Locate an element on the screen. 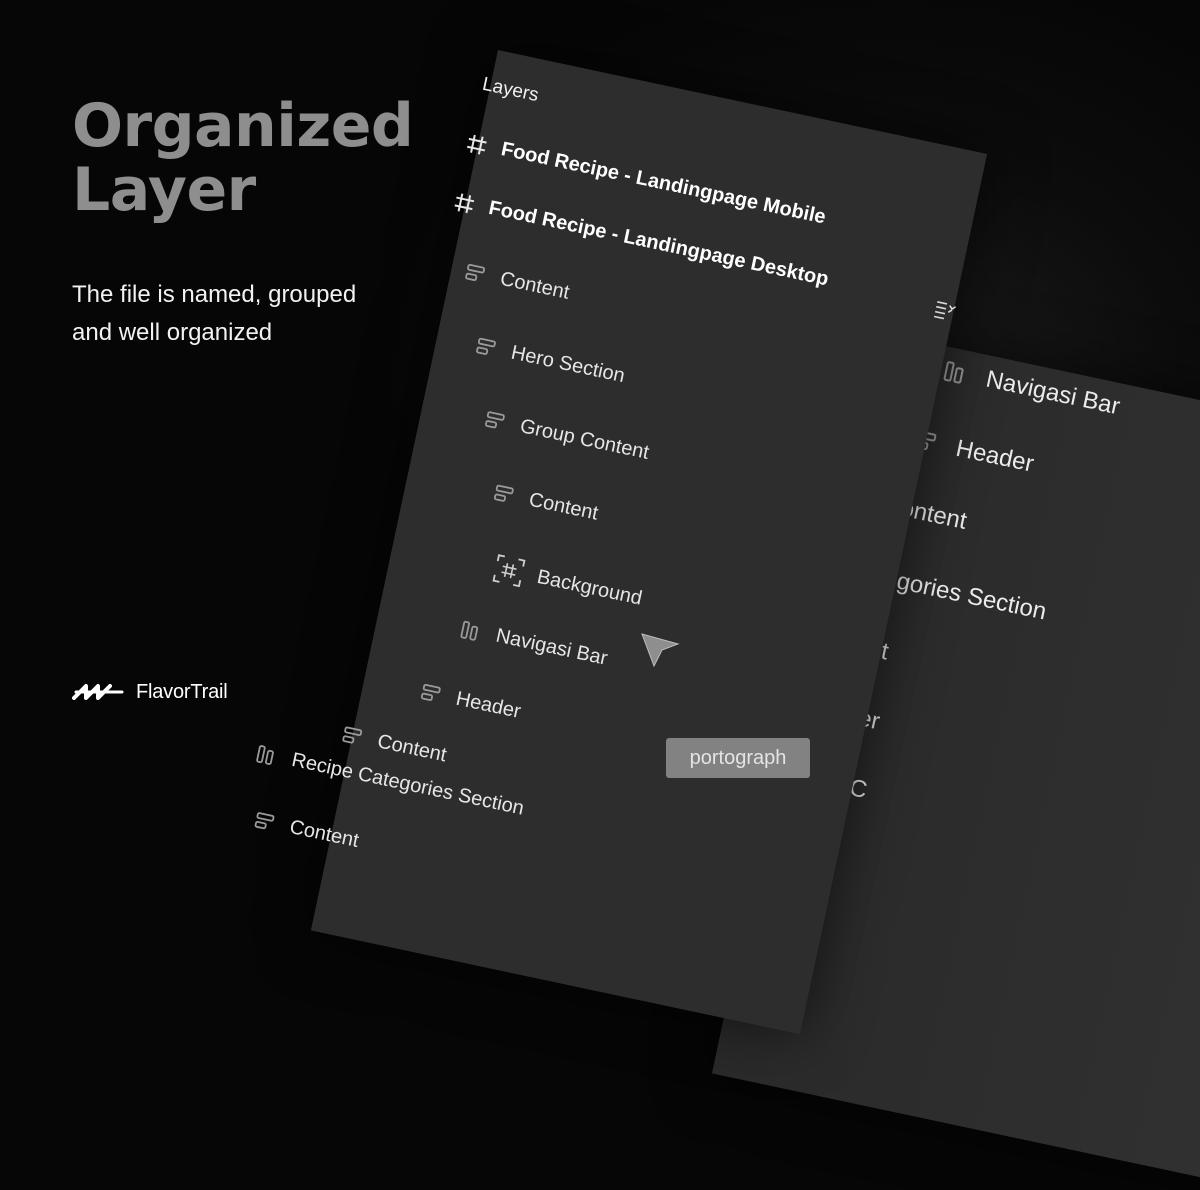 This screenshot has width=1200, height=1190. pointer-cursor-icon is located at coordinates (661, 653).